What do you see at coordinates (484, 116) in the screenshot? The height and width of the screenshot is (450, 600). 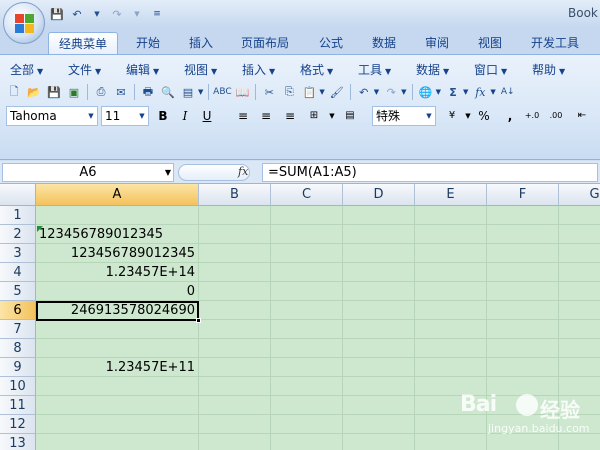 I see `percent-button: %` at bounding box center [484, 116].